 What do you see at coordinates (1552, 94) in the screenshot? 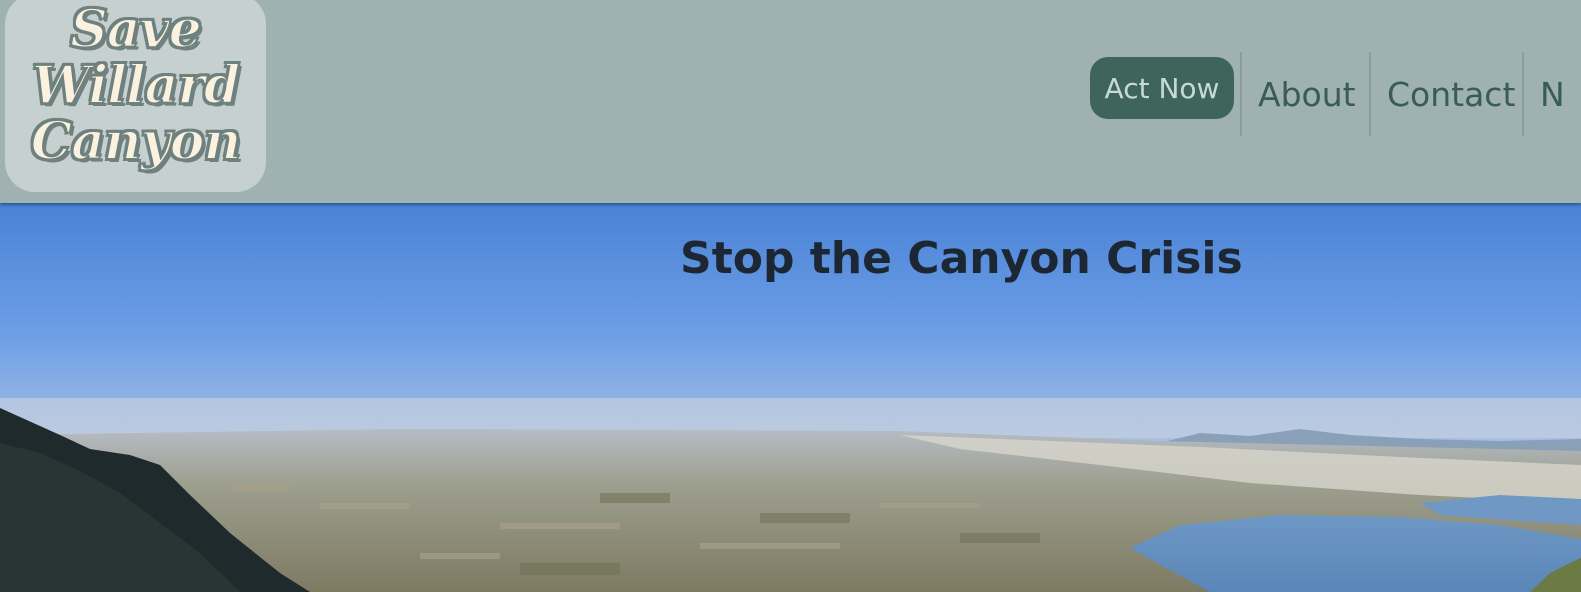
I see `nav-link-truncated: N` at bounding box center [1552, 94].